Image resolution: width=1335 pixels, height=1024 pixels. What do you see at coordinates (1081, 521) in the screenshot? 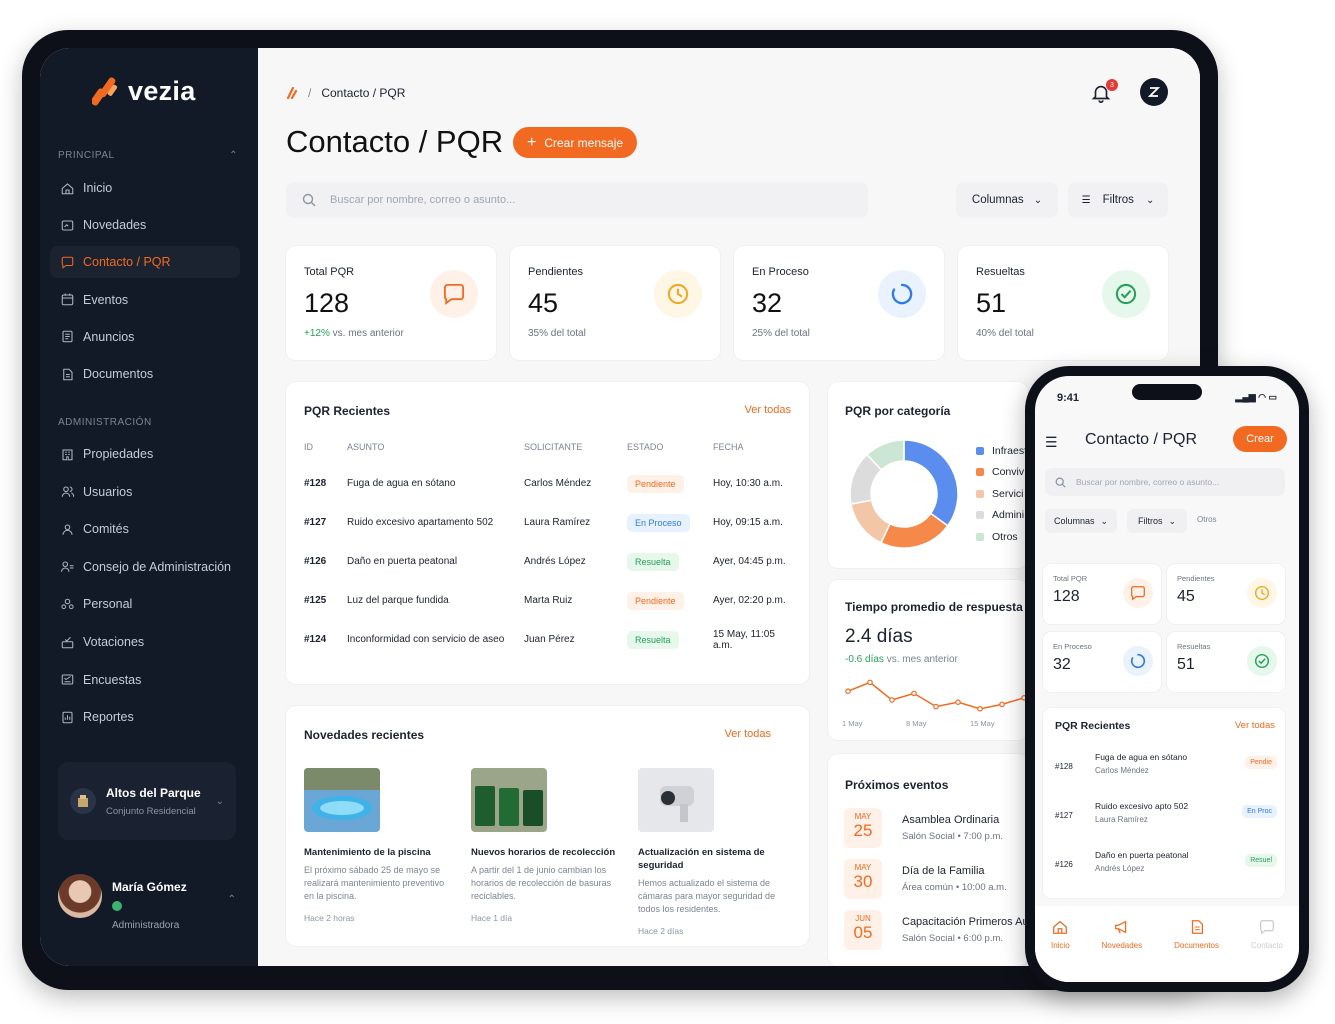
I see `phone-columns-dropdown: Columnas ⌄` at bounding box center [1081, 521].